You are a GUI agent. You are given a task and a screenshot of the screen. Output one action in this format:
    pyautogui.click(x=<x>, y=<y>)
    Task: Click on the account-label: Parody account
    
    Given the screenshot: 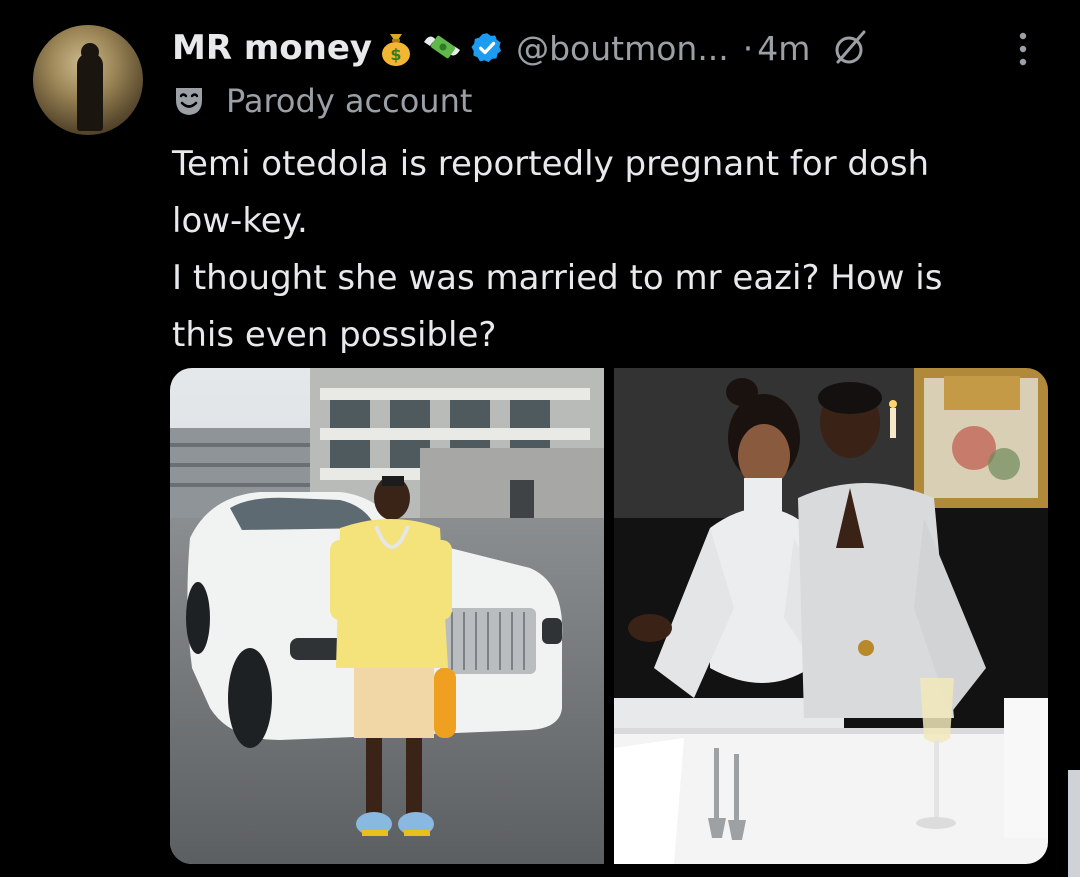 What is the action you would take?
    pyautogui.click(x=322, y=101)
    